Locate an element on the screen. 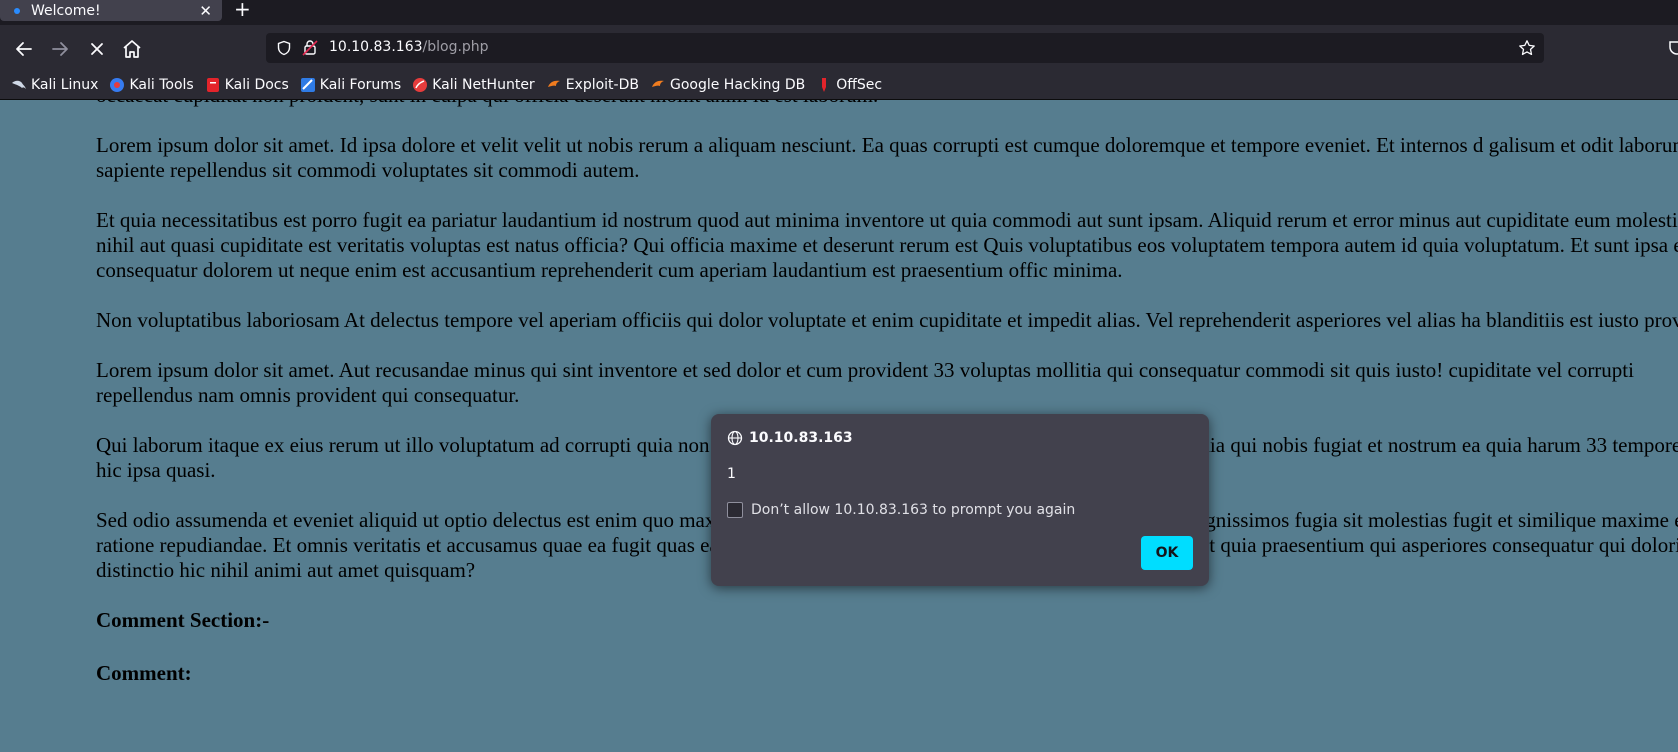 The width and height of the screenshot is (1678, 752). bookmark-offsec: OffSec is located at coordinates (849, 85).